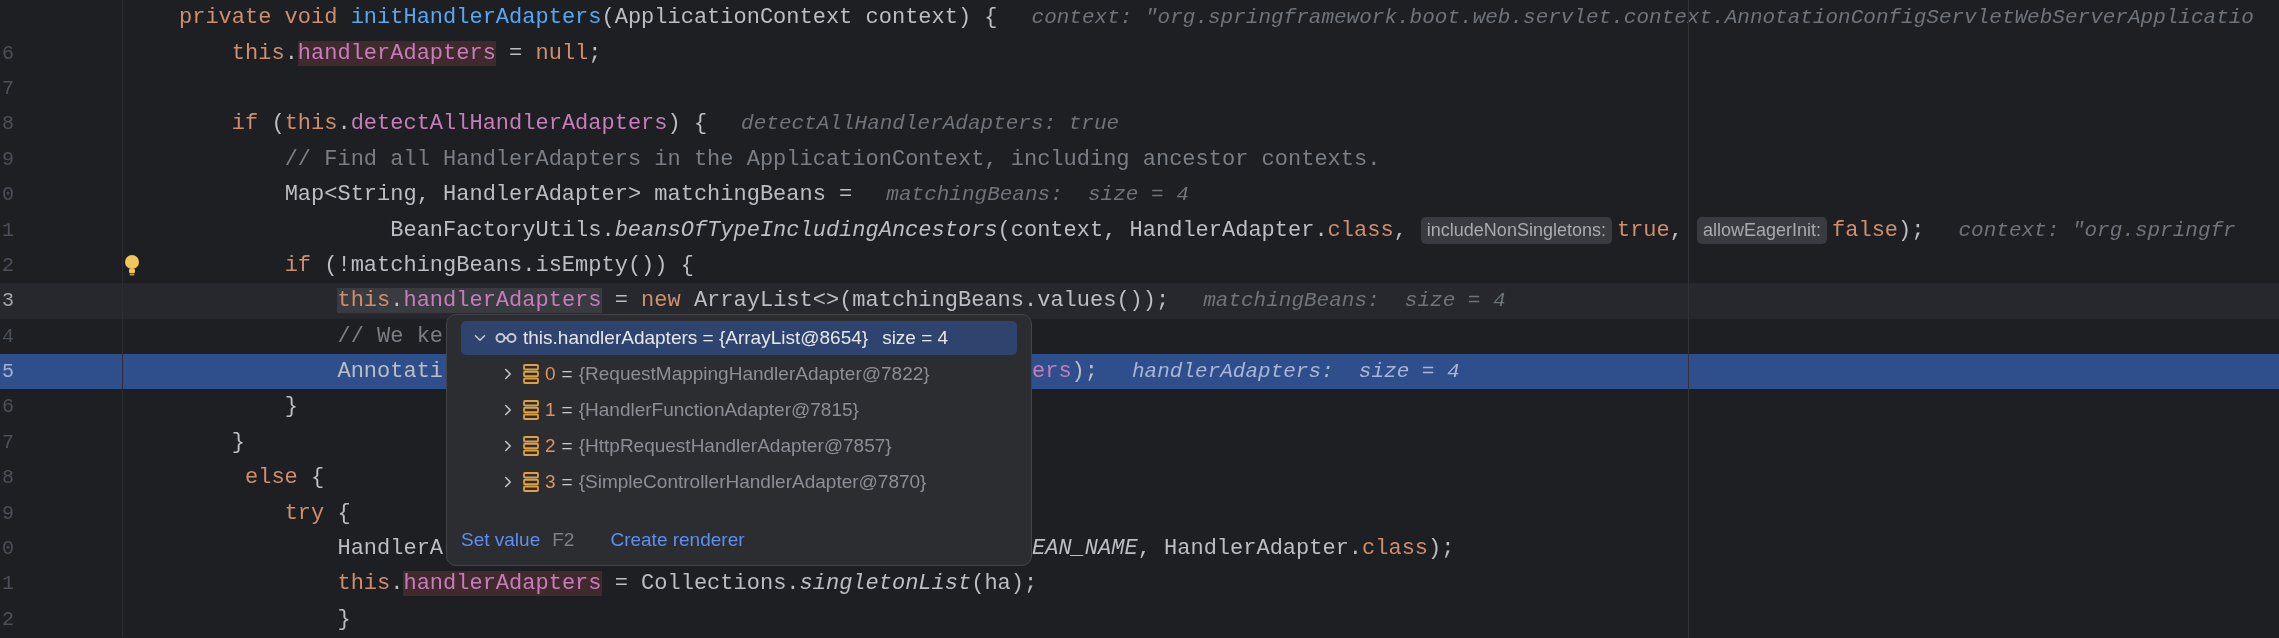  Describe the element at coordinates (1878, 230) in the screenshot. I see `code-text: false);` at that location.